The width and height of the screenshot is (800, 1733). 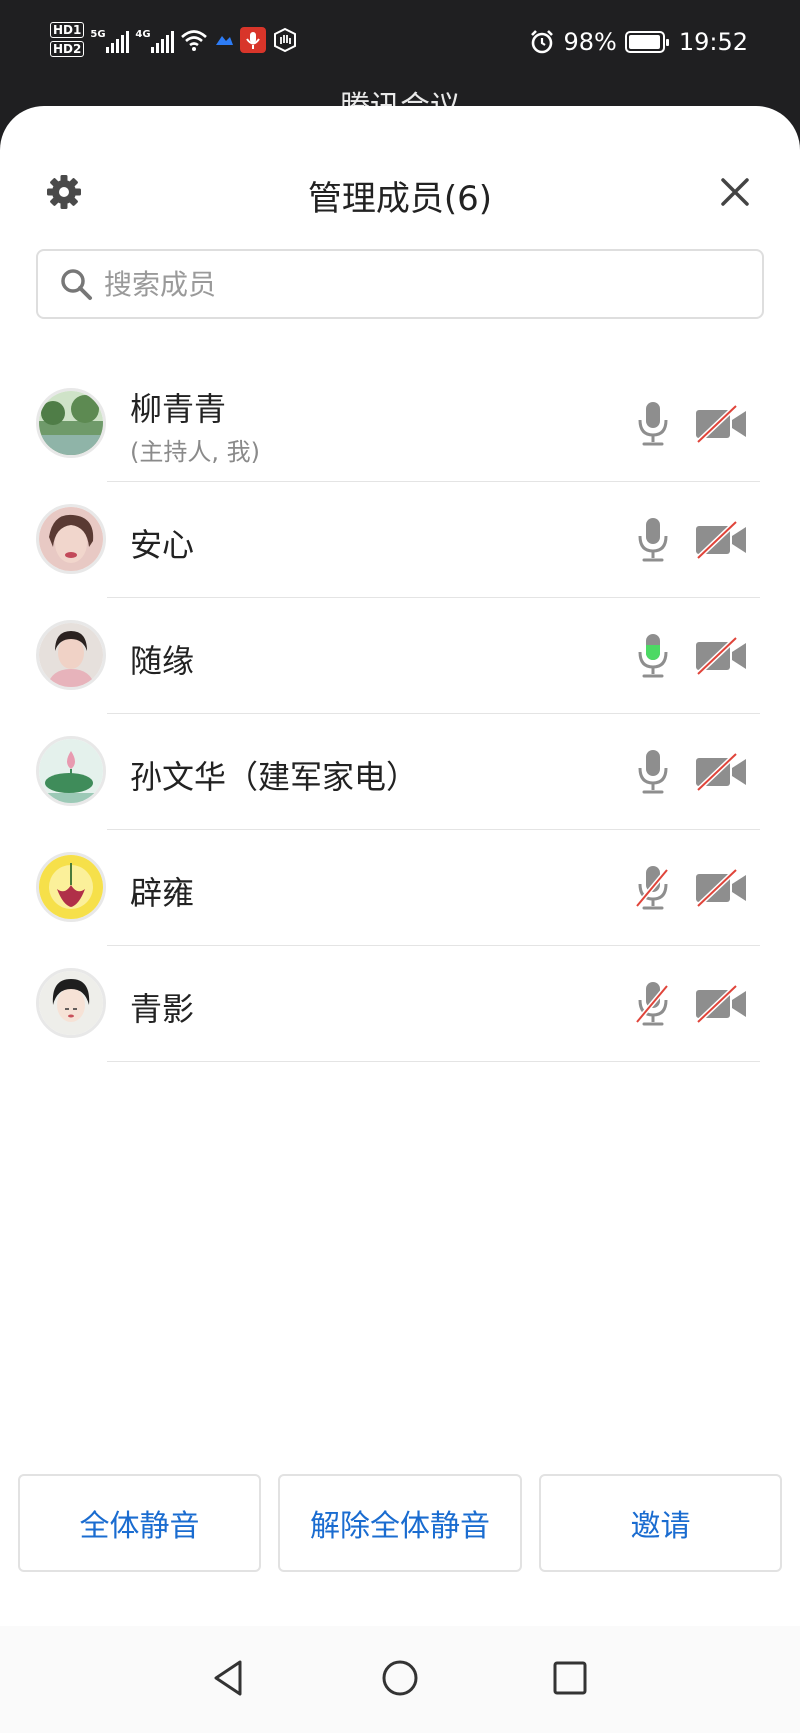 I want to click on member-name: 孙文华（建军家电）, so click(x=274, y=777).